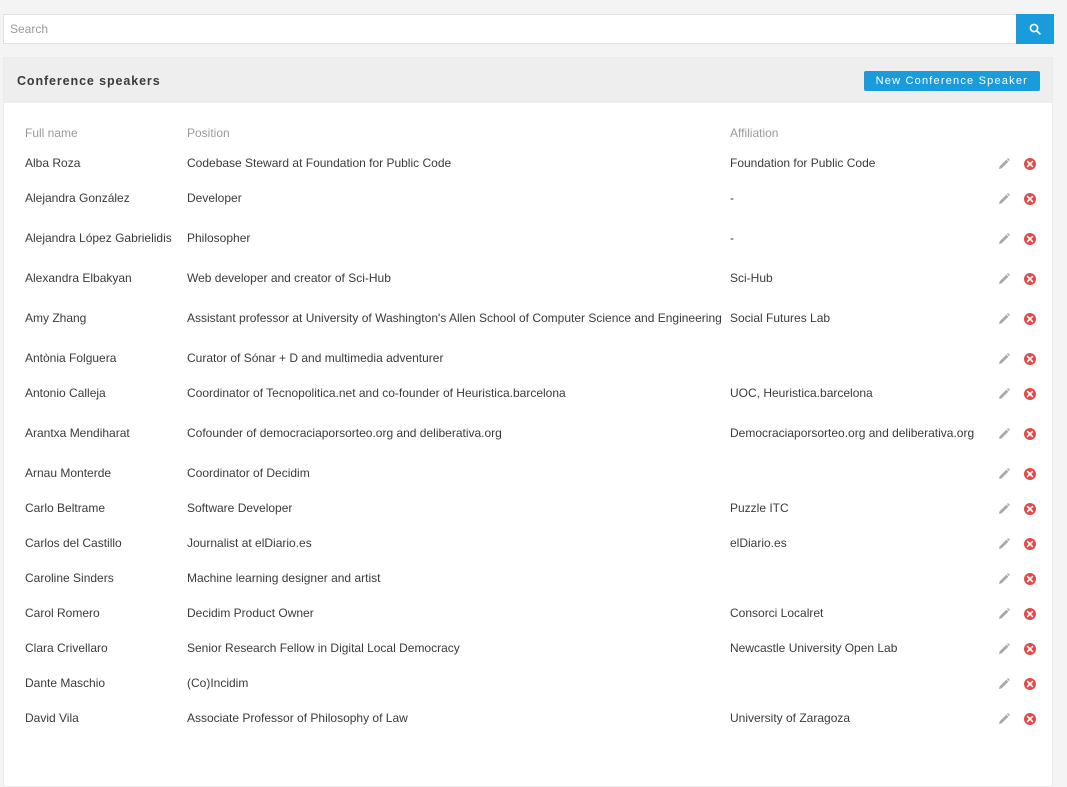 This screenshot has width=1067, height=787. Describe the element at coordinates (951, 80) in the screenshot. I see `new-conference-speaker-button: New Conference Speaker` at that location.